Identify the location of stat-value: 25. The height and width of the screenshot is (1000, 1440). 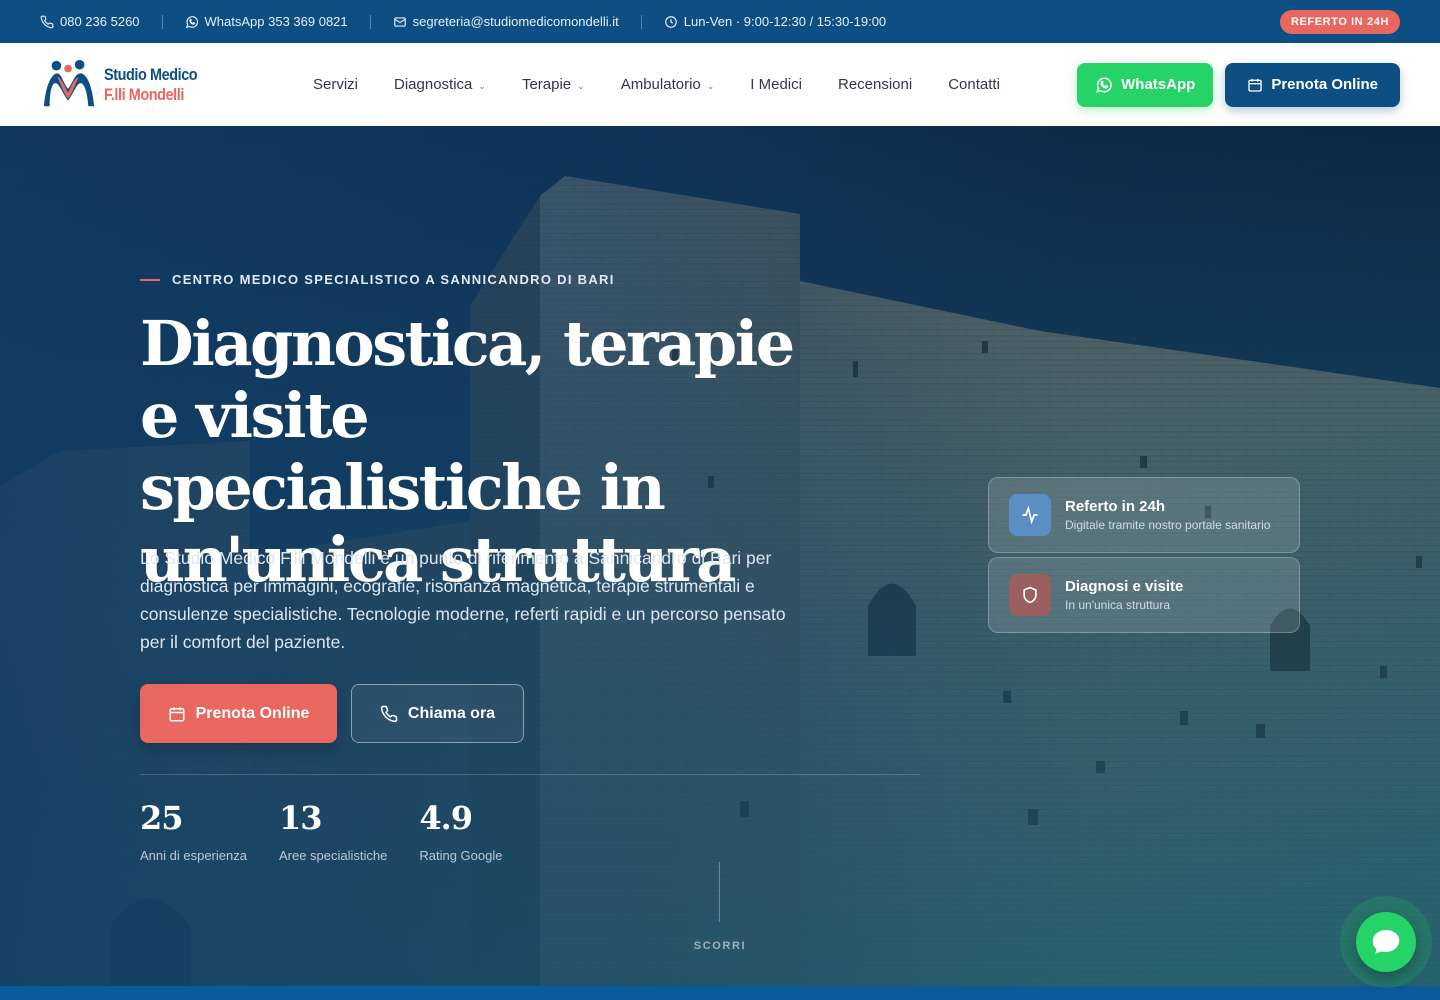
(162, 818).